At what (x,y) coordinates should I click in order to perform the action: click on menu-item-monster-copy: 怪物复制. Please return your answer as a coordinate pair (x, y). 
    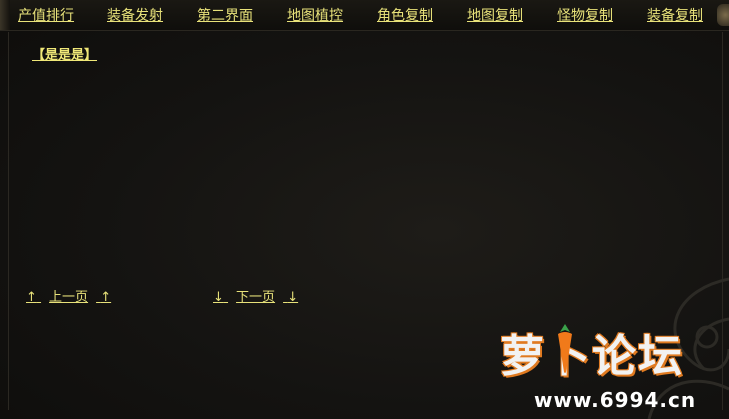
    Looking at the image, I should click on (585, 15).